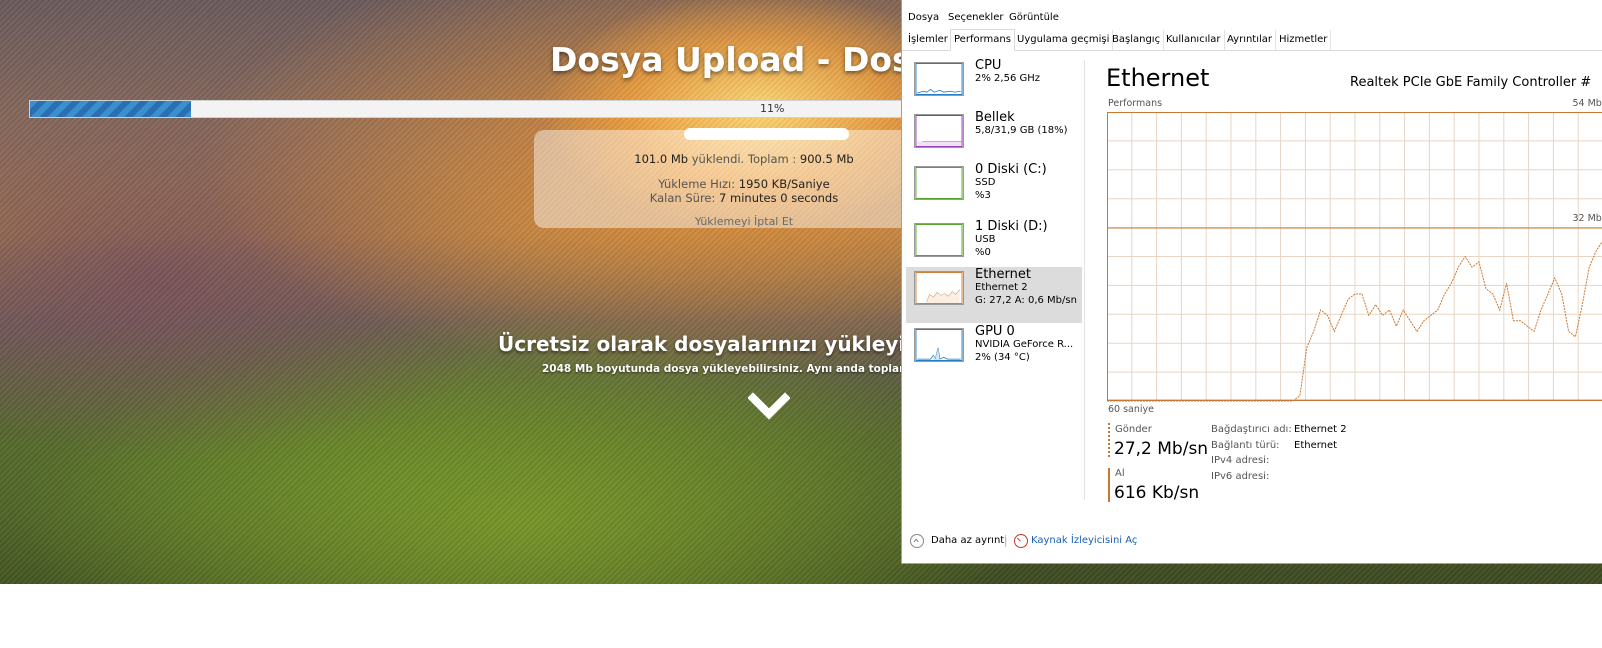 This screenshot has width=1602, height=648. I want to click on resource-type: SSD, so click(985, 182).